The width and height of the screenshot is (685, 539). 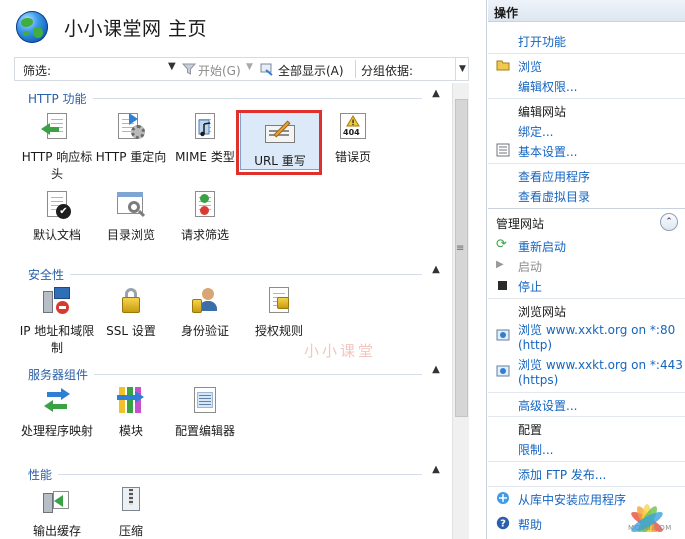 What do you see at coordinates (131, 138) in the screenshot?
I see `feature-http-redirect: HTTP 重定向` at bounding box center [131, 138].